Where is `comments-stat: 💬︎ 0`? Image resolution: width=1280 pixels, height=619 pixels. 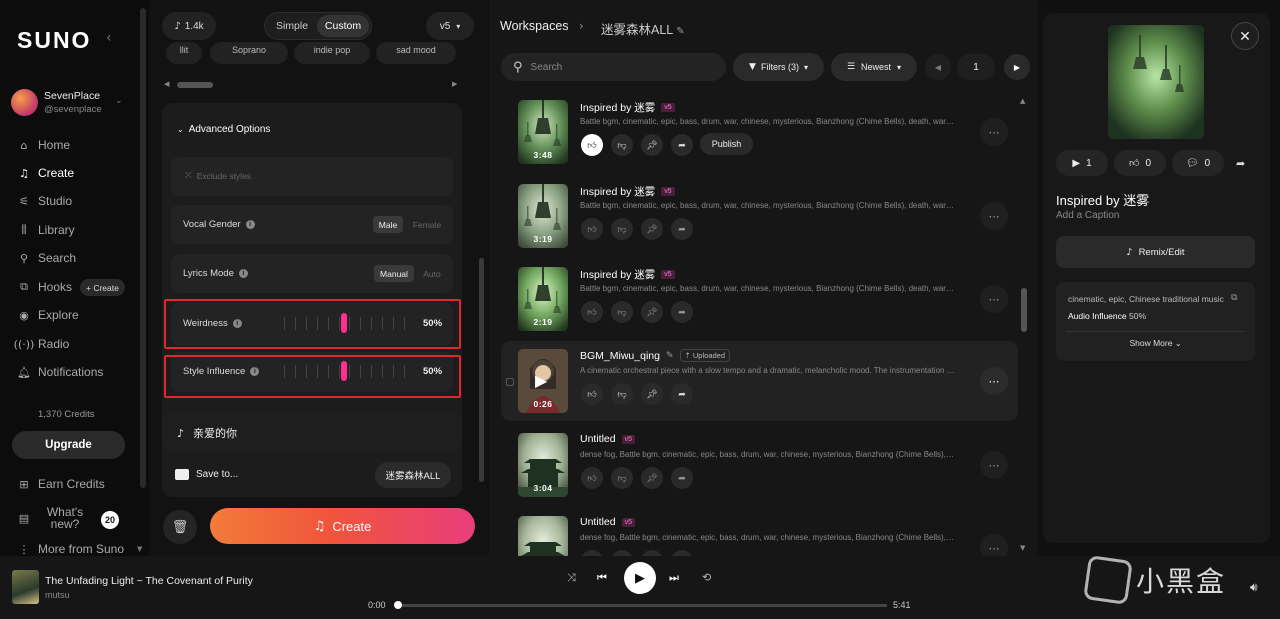
comments-stat: 💬︎ 0 is located at coordinates (1198, 163).